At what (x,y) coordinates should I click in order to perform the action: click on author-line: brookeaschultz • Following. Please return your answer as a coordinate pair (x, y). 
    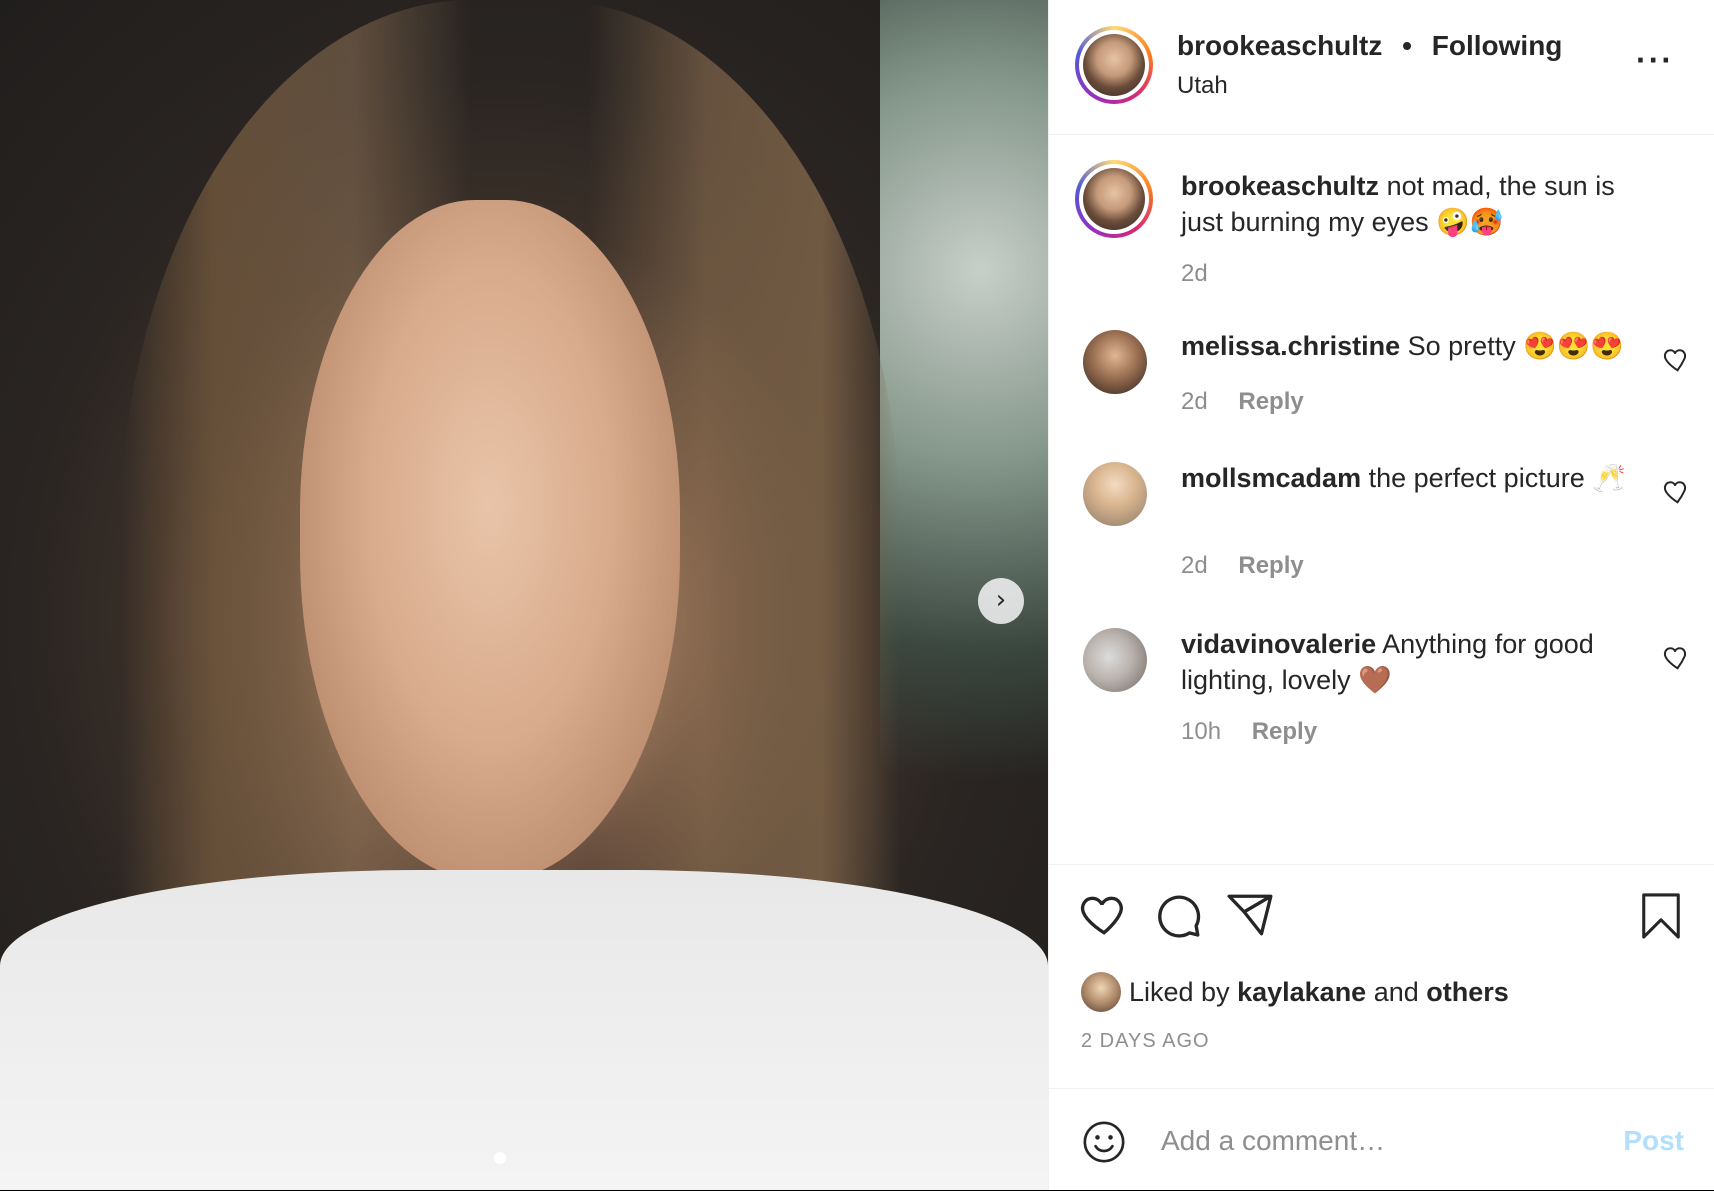
    Looking at the image, I should click on (1369, 46).